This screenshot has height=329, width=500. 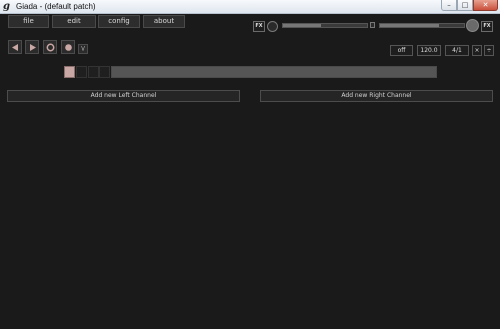 I want to click on rewind-button, so click(x=15, y=47).